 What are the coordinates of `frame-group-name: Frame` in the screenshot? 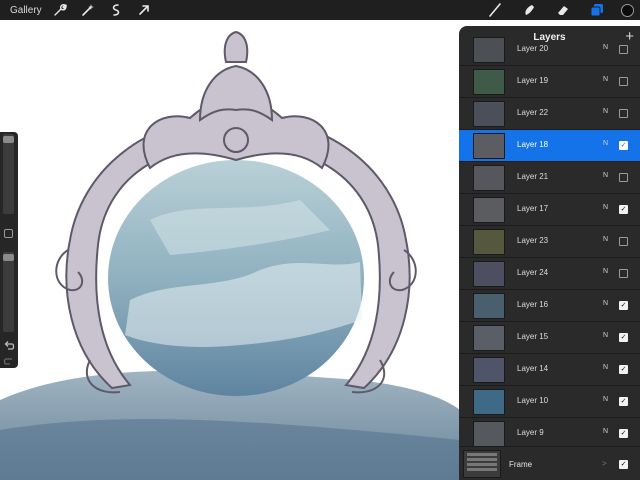 It's located at (521, 464).